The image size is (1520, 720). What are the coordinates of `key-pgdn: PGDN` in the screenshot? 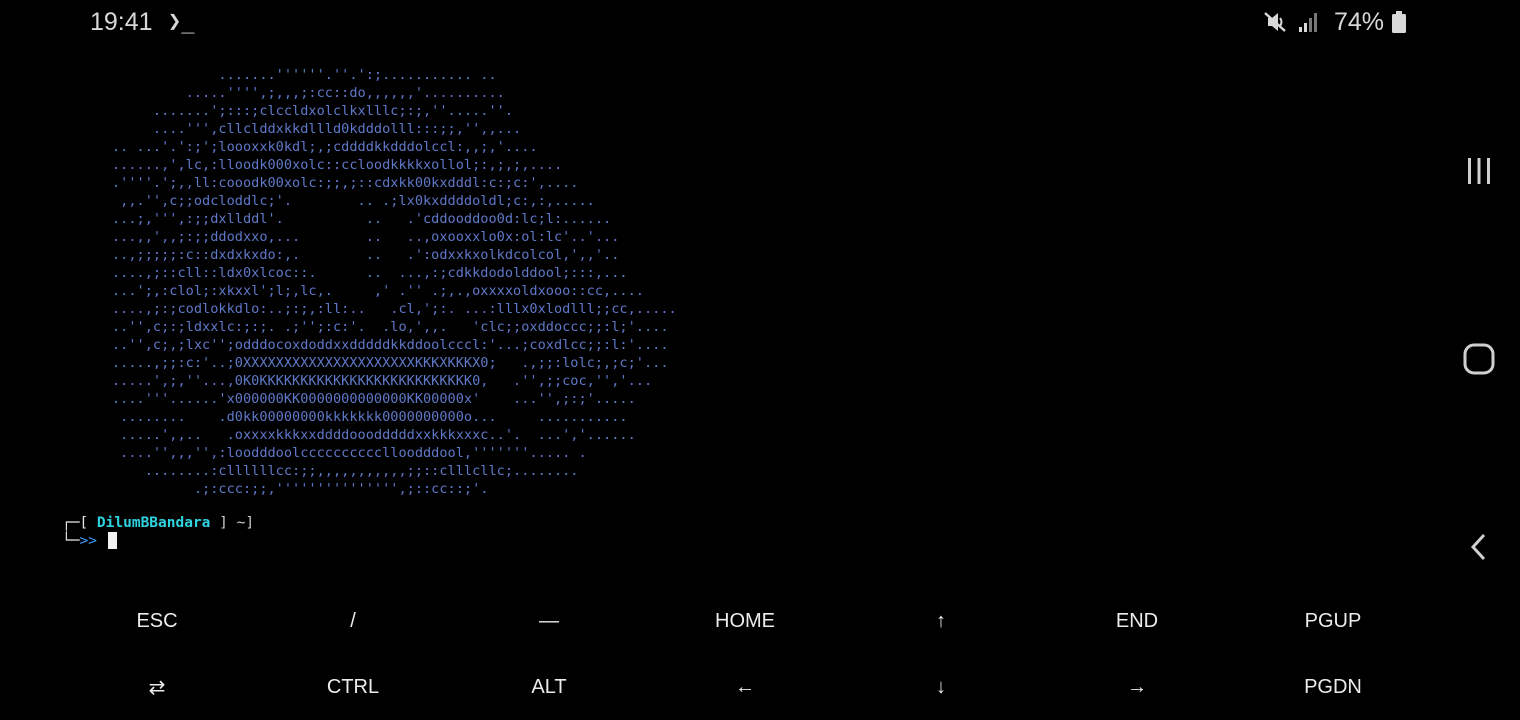 It's located at (1333, 687).